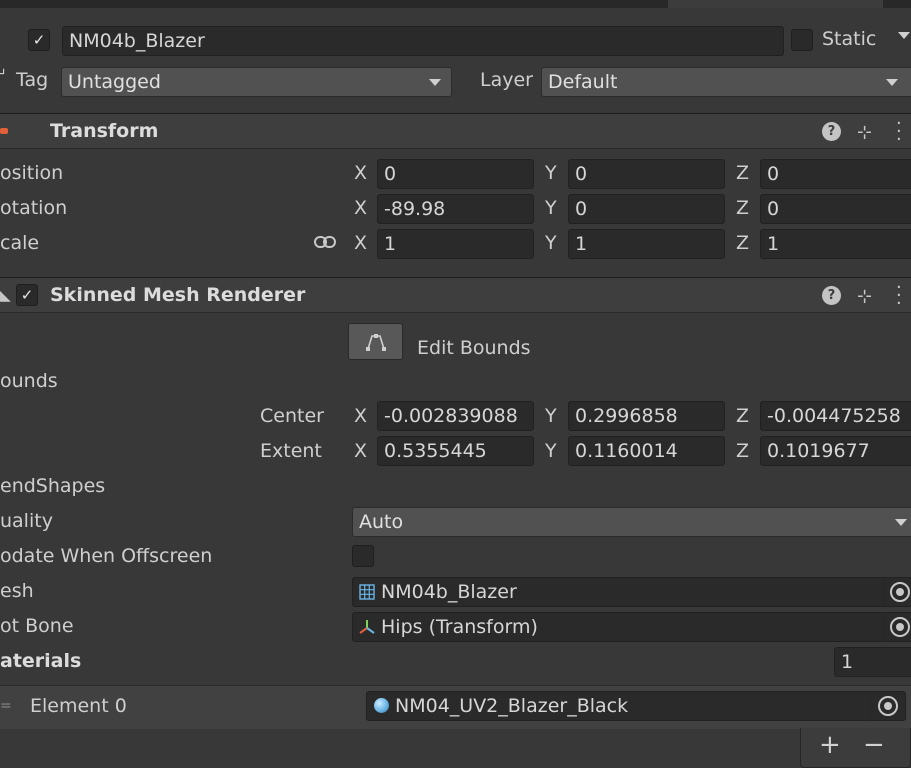 The width and height of the screenshot is (911, 768). What do you see at coordinates (551, 451) in the screenshot?
I see `extent-y-label: Y` at bounding box center [551, 451].